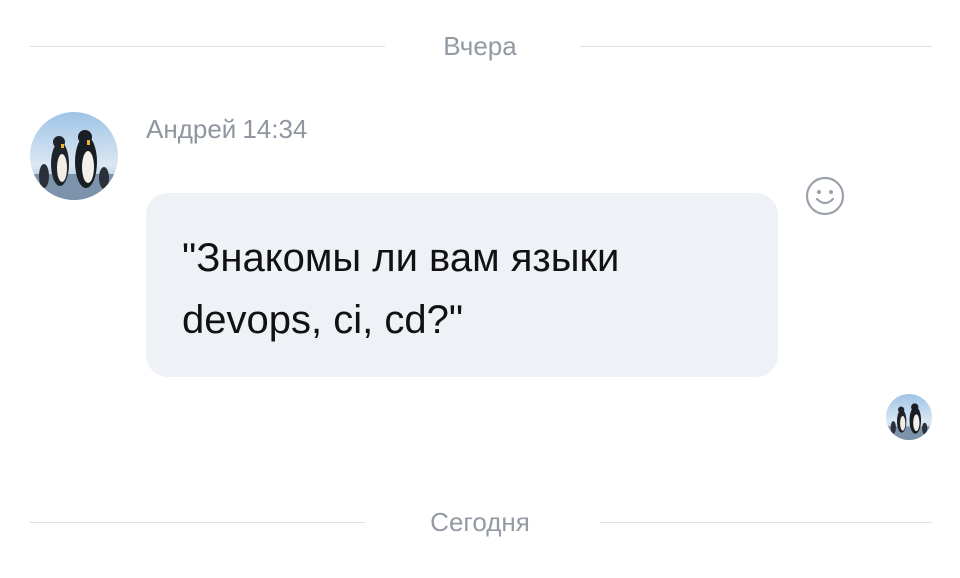 The width and height of the screenshot is (960, 578). I want to click on message-text-line: devops, ci, cd?", so click(323, 320).